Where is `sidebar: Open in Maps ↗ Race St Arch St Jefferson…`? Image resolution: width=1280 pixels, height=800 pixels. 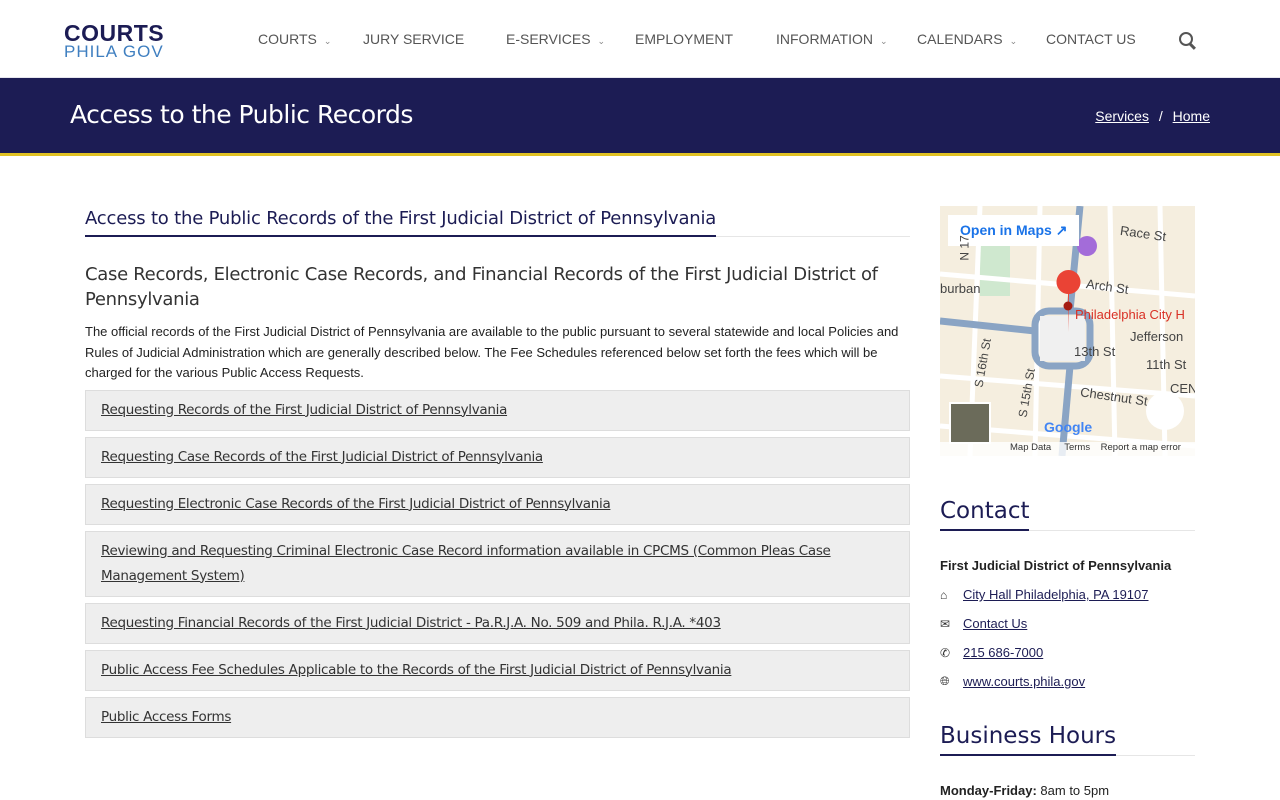 sidebar: Open in Maps ↗ Race St Arch St Jefferson… is located at coordinates (1067, 502).